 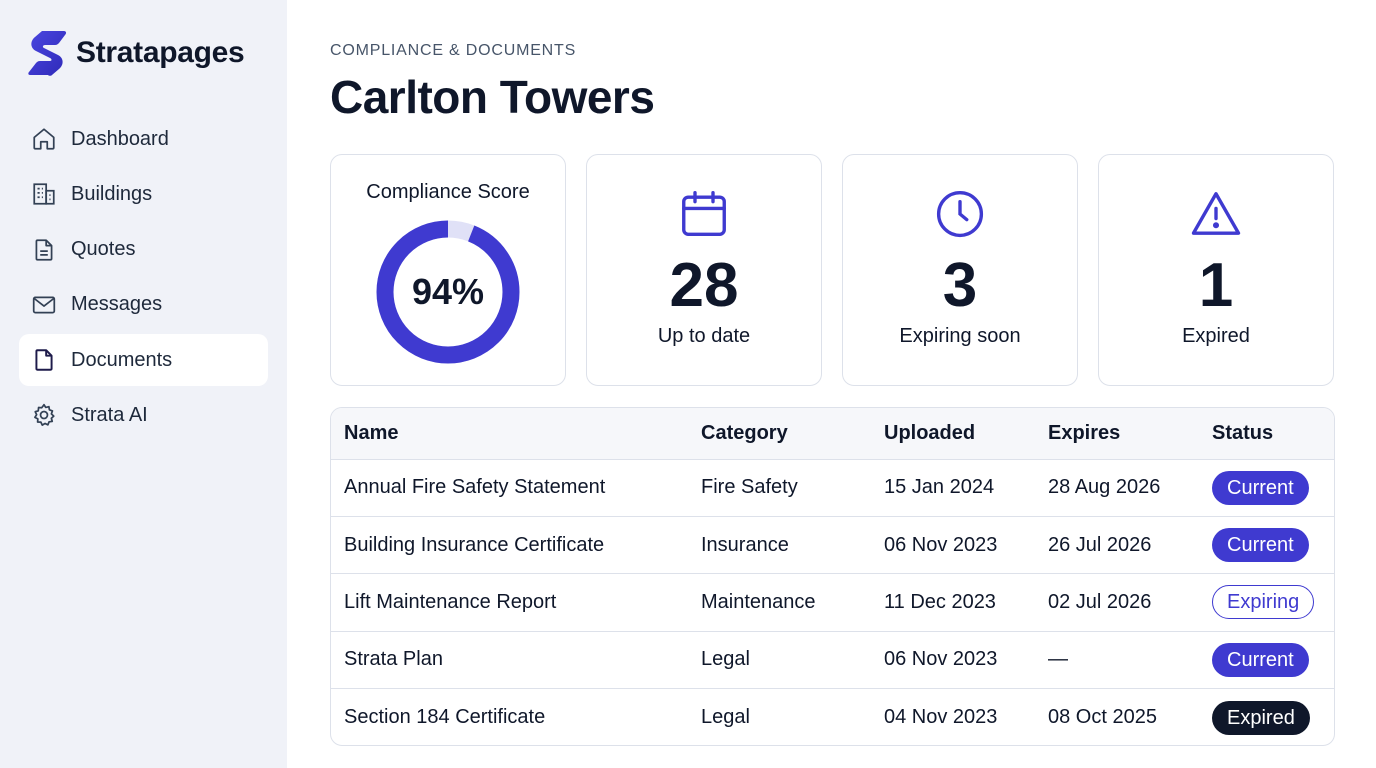 I want to click on cell-name: Lift Maintenance Report, so click(x=450, y=601).